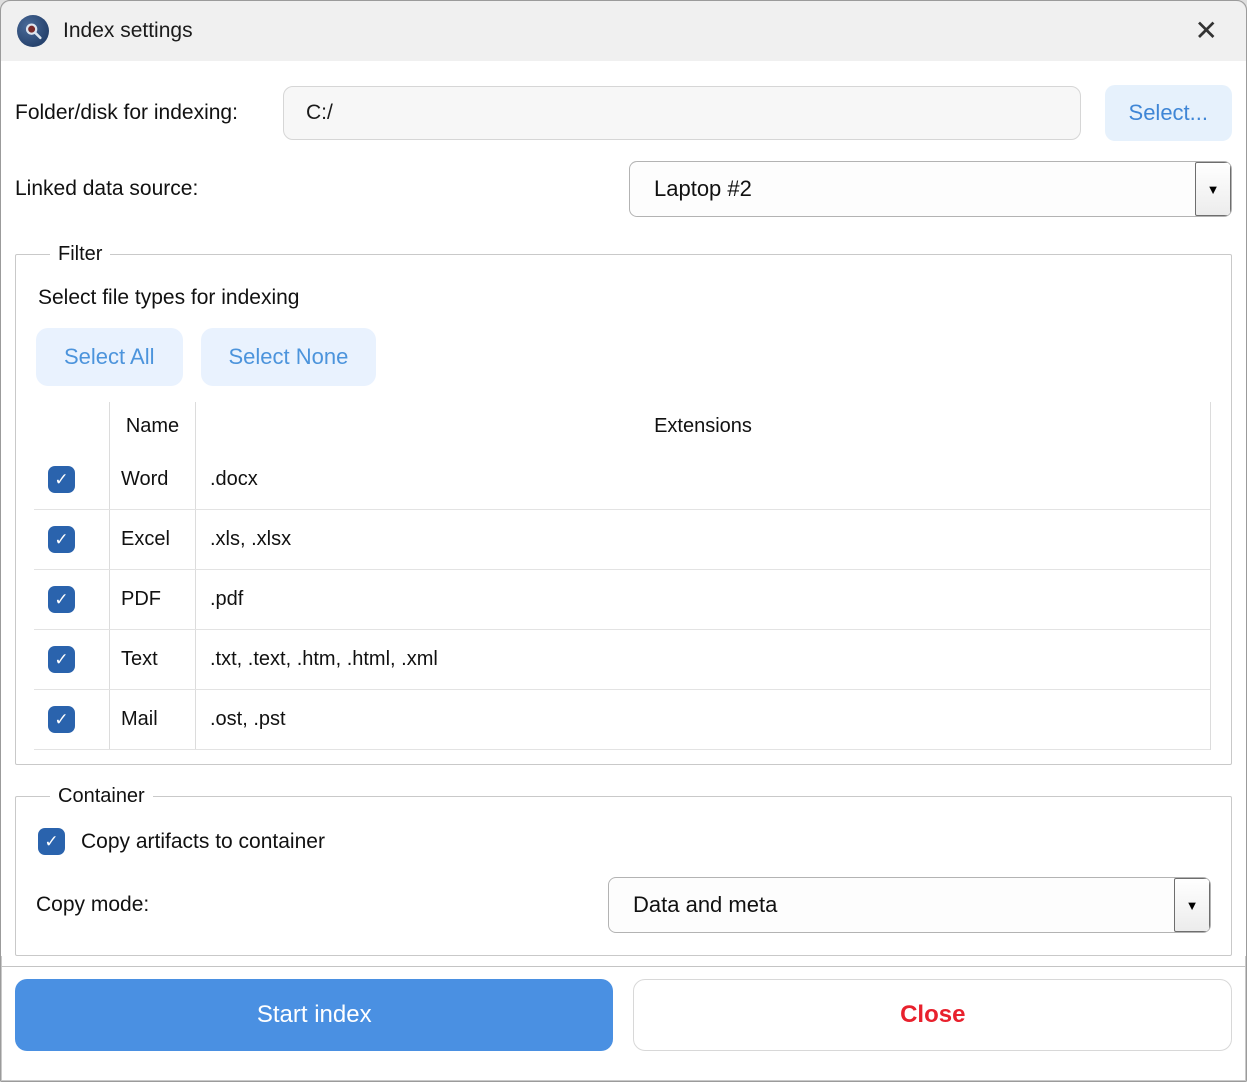  Describe the element at coordinates (248, 719) in the screenshot. I see `row-extensions: .ost, .pst` at that location.